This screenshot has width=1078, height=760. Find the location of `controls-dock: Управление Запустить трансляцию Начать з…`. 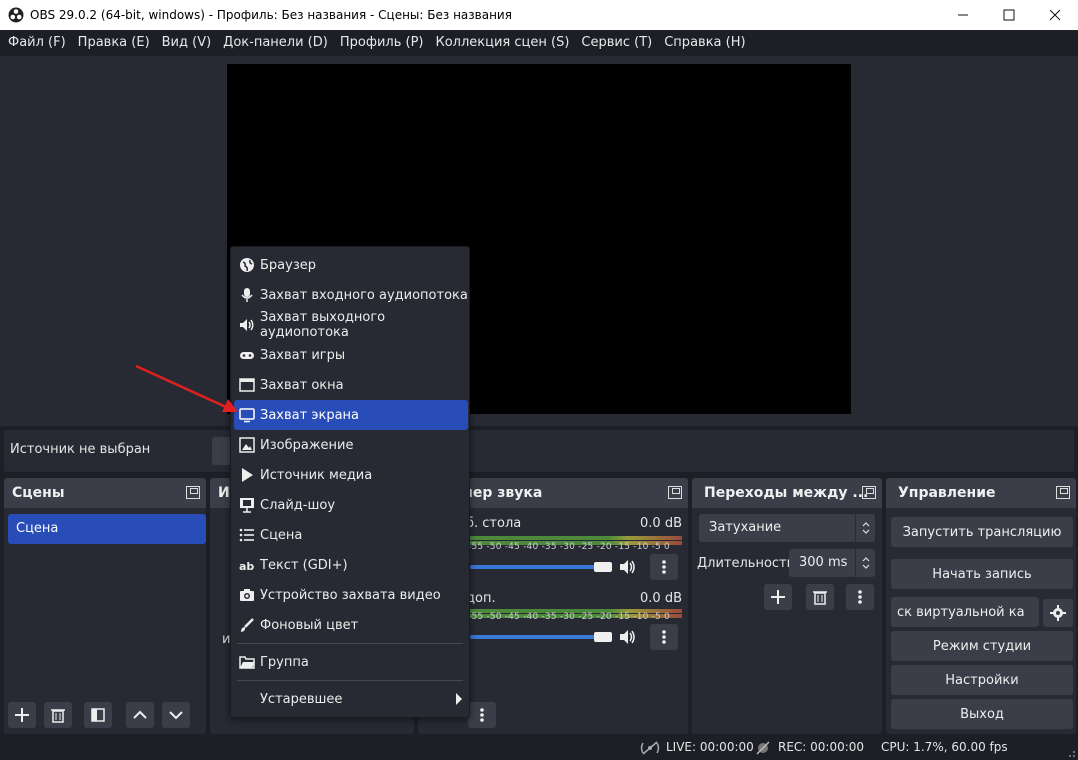

controls-dock: Управление Запустить трансляцию Начать з… is located at coordinates (981, 606).